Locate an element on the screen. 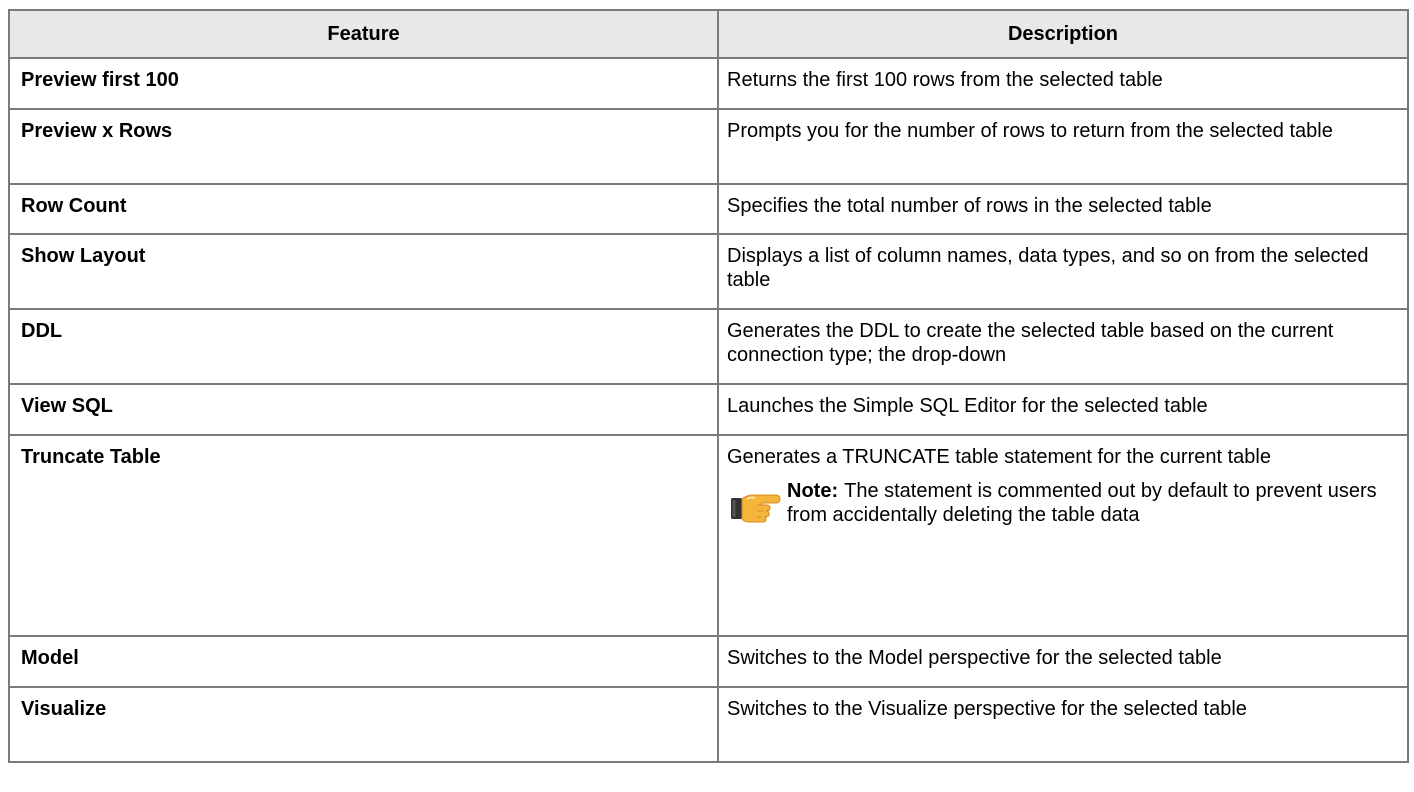  table-header-row: Feature Description is located at coordinates (708, 34).